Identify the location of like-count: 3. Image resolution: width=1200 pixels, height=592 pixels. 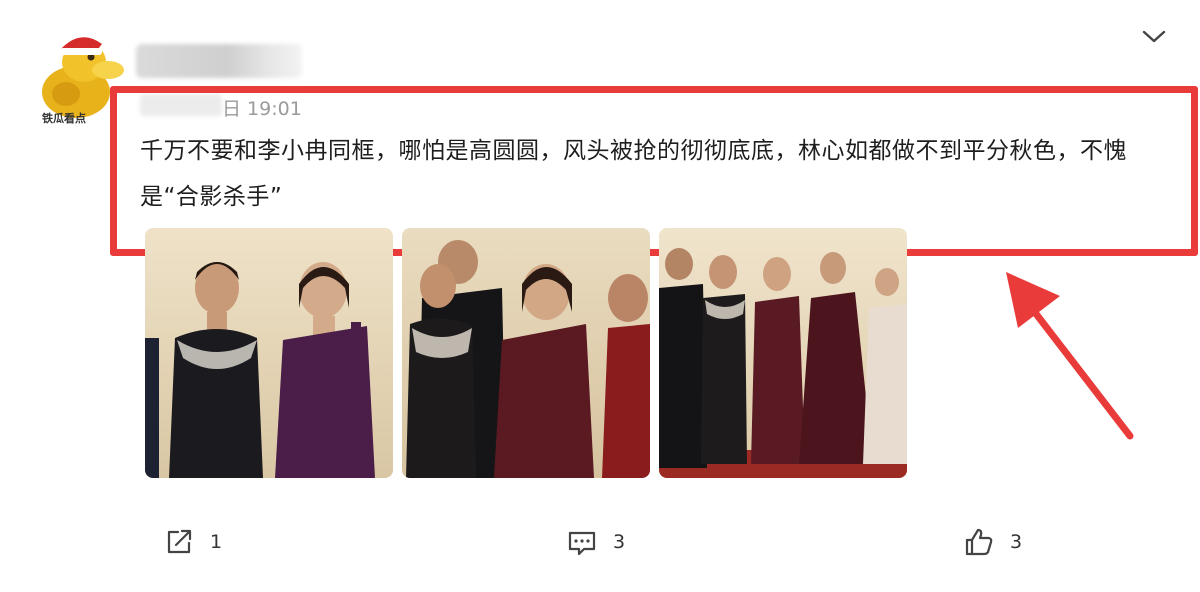
(1016, 542).